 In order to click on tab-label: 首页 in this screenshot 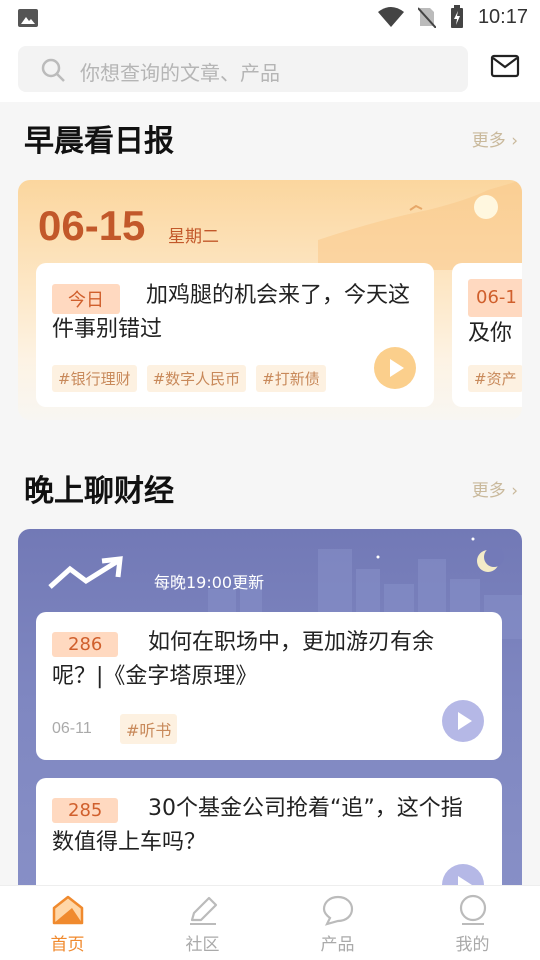, I will do `click(67, 945)`.